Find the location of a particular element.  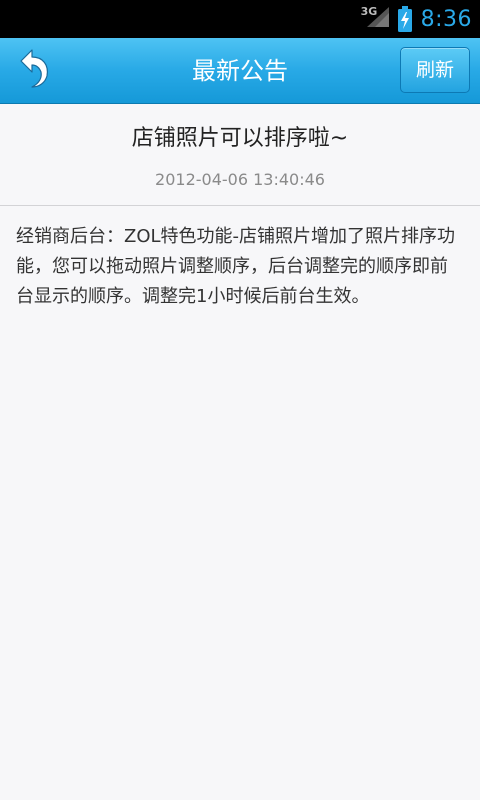

back-arrow-icon is located at coordinates (34, 70).